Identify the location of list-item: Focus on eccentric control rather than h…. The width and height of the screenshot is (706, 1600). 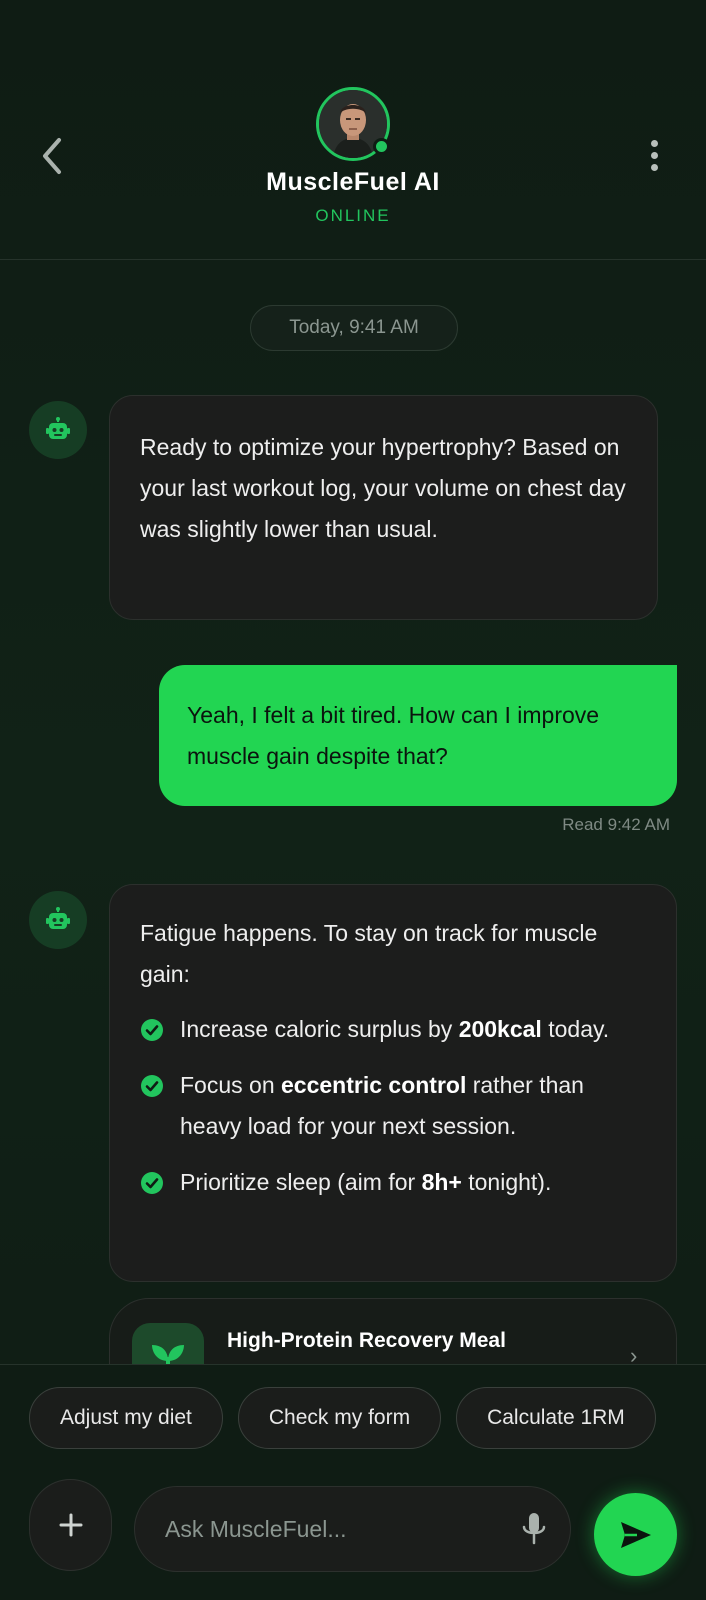
(393, 1106).